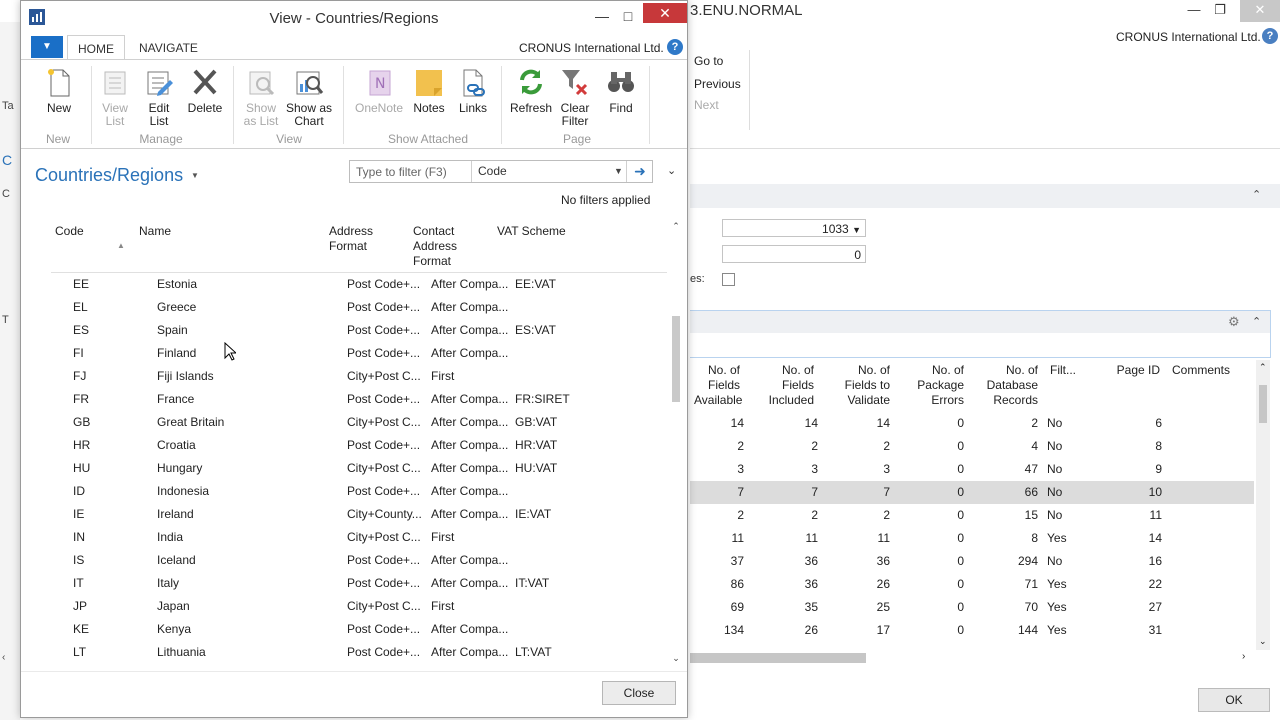  I want to click on cell-database-records: 4, so click(1034, 446).